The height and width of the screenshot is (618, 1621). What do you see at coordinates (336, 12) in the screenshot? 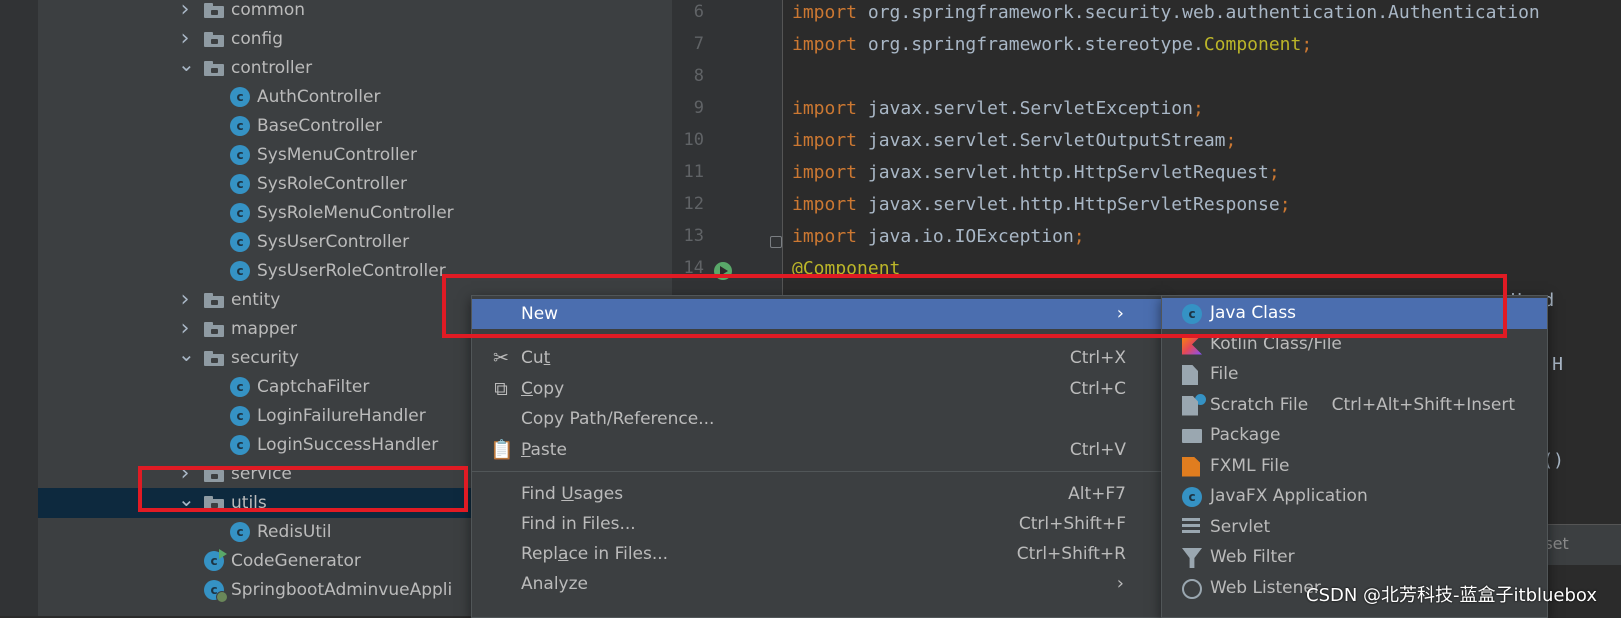
I see `tree-folder-common: › common` at bounding box center [336, 12].